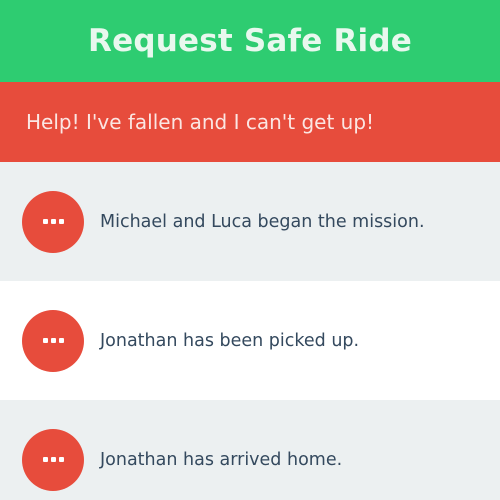  What do you see at coordinates (200, 122) in the screenshot?
I see `alert-message: Help! I've fallen and I can't get up!` at bounding box center [200, 122].